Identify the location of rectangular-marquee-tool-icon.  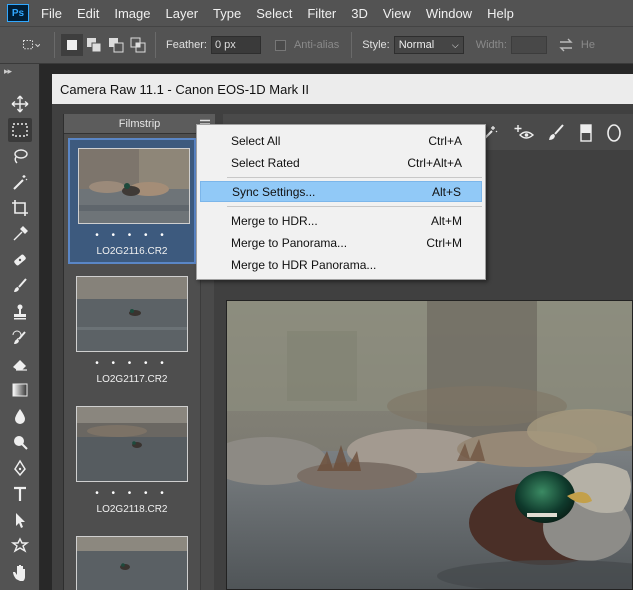
(20, 130).